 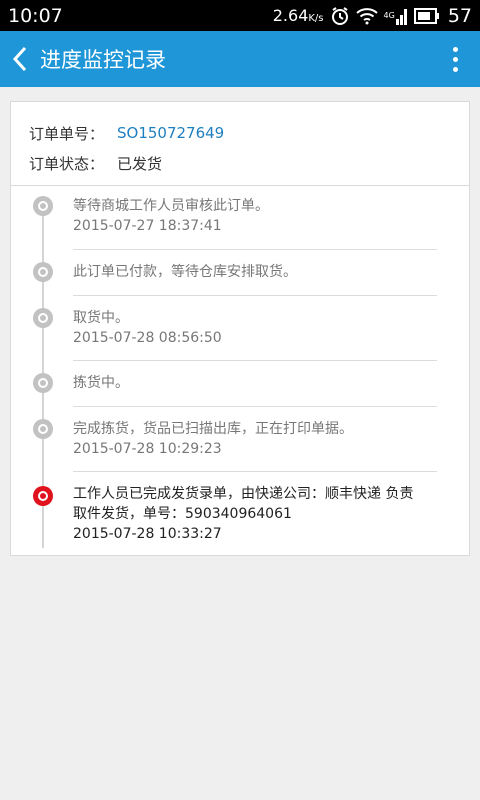 I want to click on speed-value: 2.64, so click(x=290, y=15).